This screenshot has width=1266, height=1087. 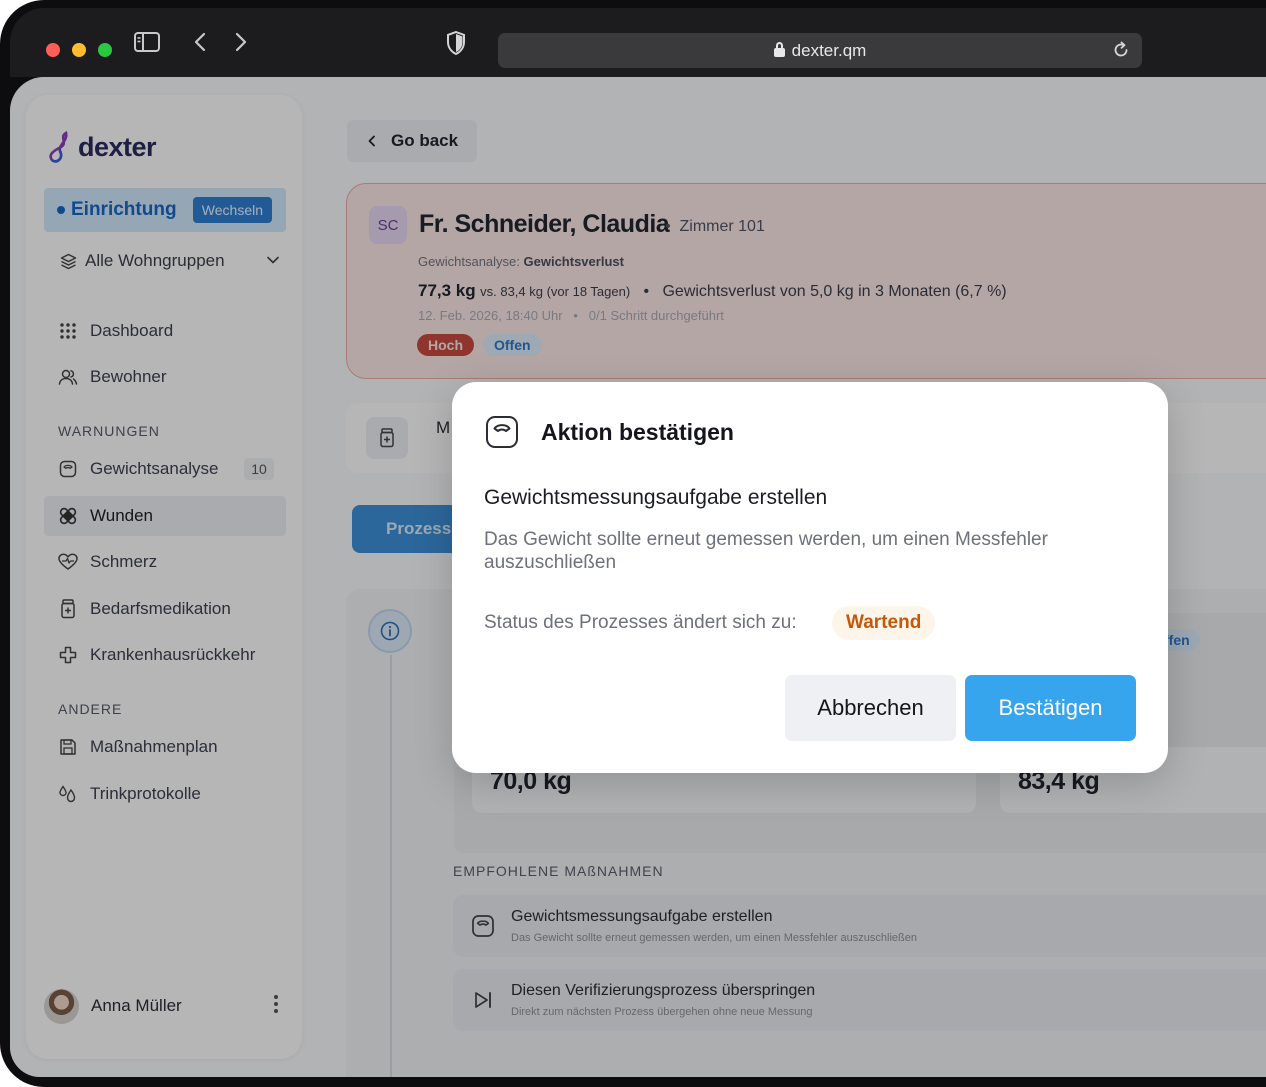 What do you see at coordinates (640, 622) in the screenshot?
I see `status-change-label: Status des Prozesses ändert sich zu:` at bounding box center [640, 622].